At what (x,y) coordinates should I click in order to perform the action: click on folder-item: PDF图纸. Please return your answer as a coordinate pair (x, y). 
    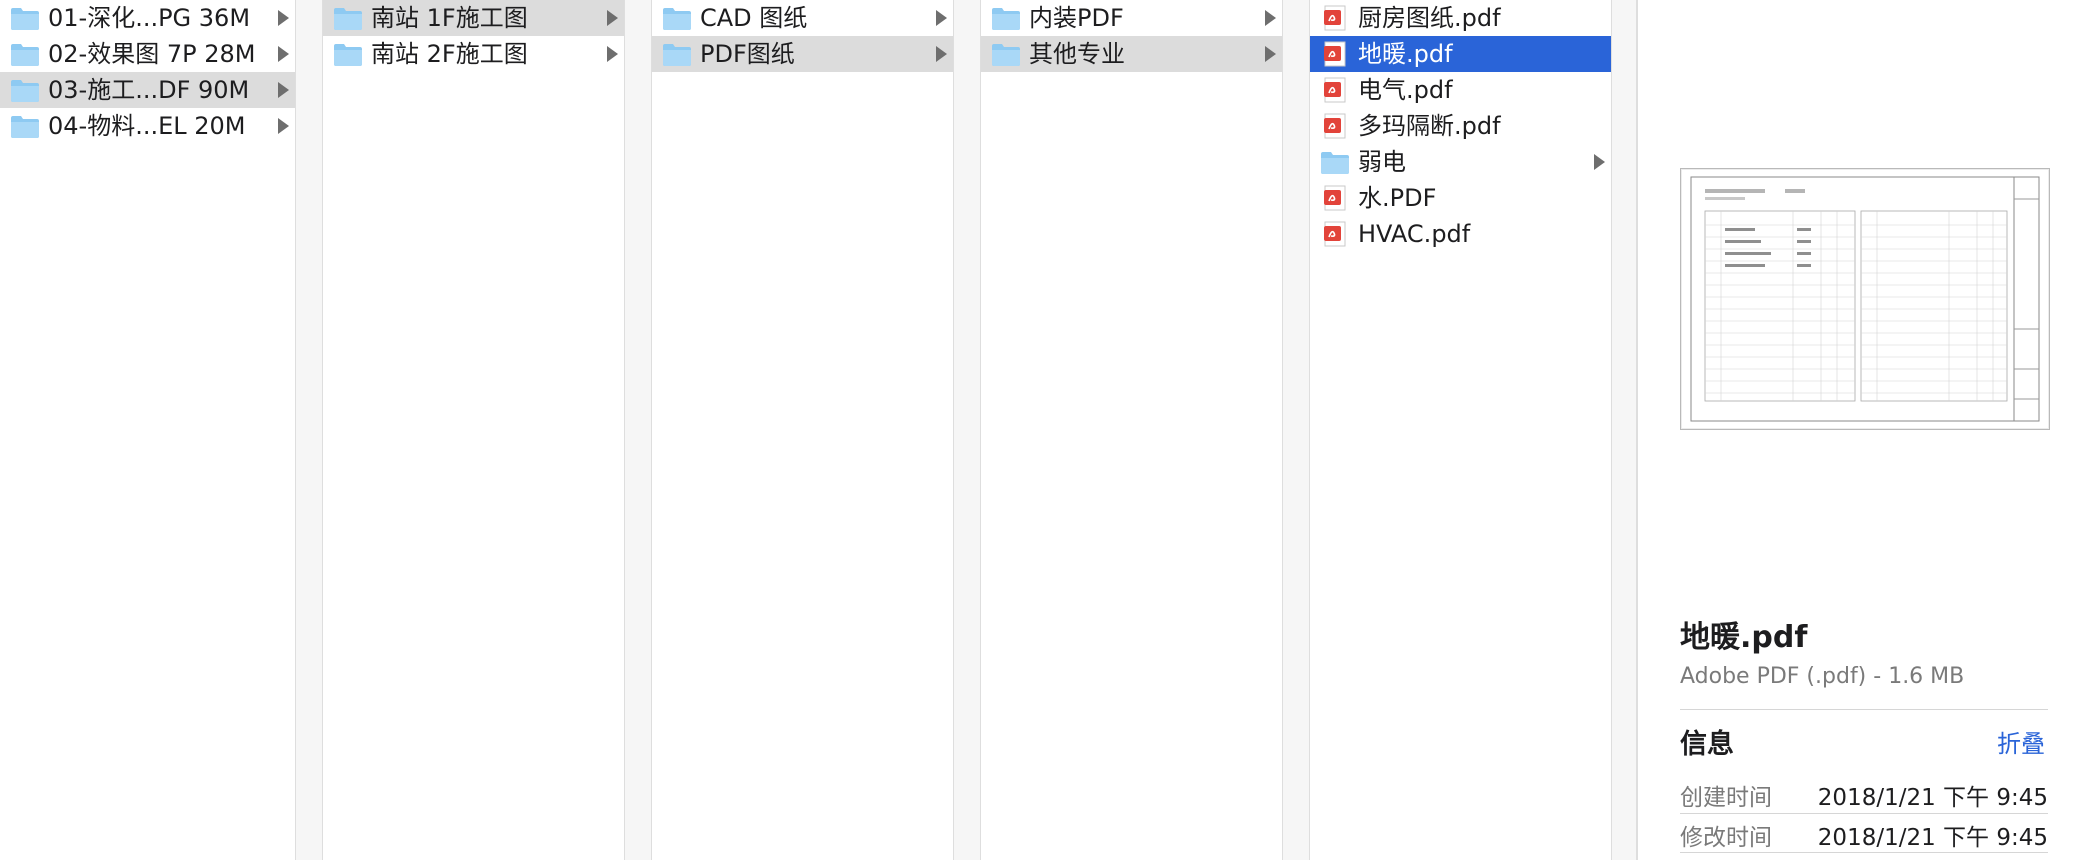
    Looking at the image, I should click on (802, 54).